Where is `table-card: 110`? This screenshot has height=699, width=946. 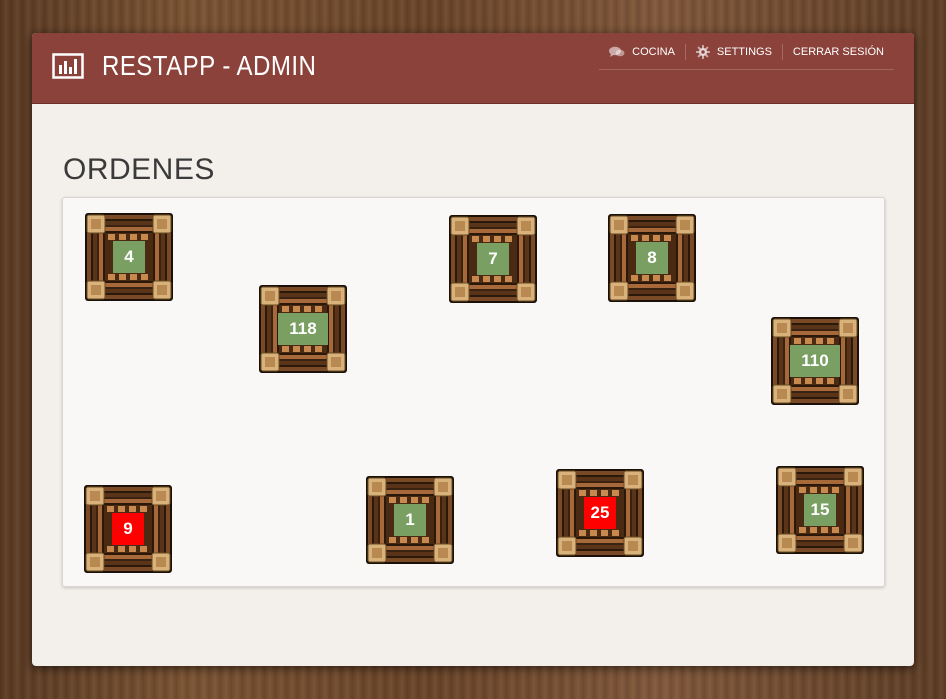
table-card: 110 is located at coordinates (815, 361).